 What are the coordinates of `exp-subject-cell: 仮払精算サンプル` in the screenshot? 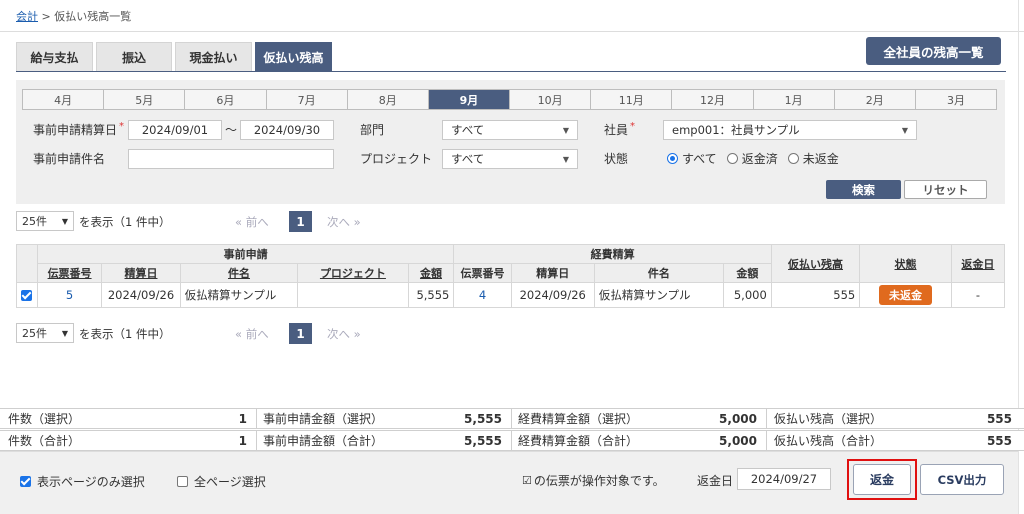 It's located at (658, 295).